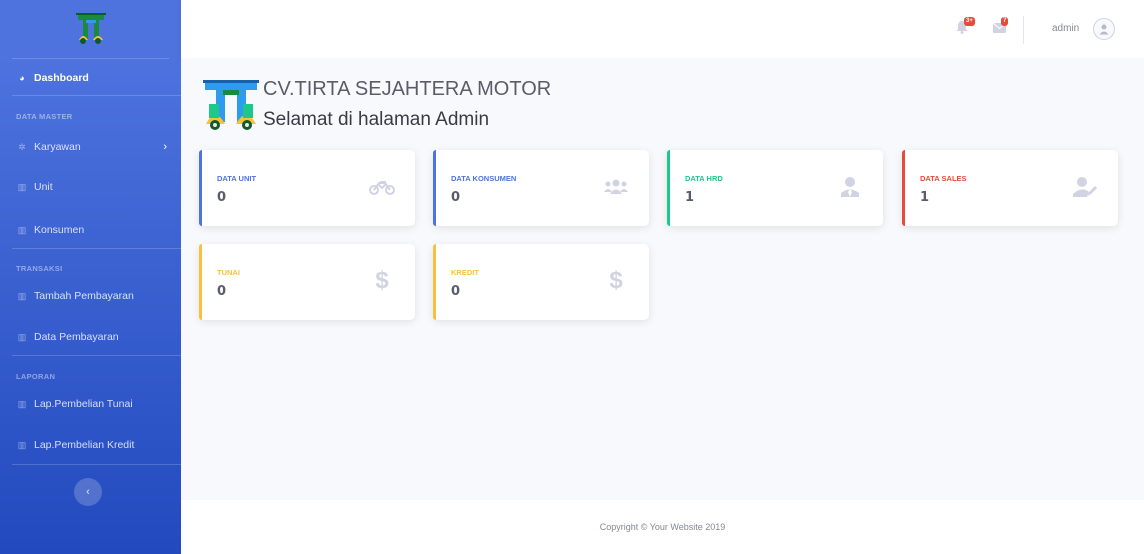 This screenshot has width=1144, height=554. I want to click on card-label: DATA SALES, so click(943, 178).